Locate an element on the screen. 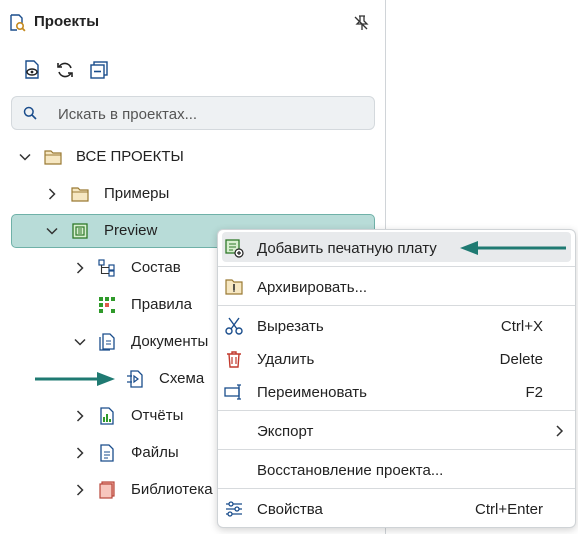 This screenshot has width=578, height=534. project-search-icon is located at coordinates (18, 23).